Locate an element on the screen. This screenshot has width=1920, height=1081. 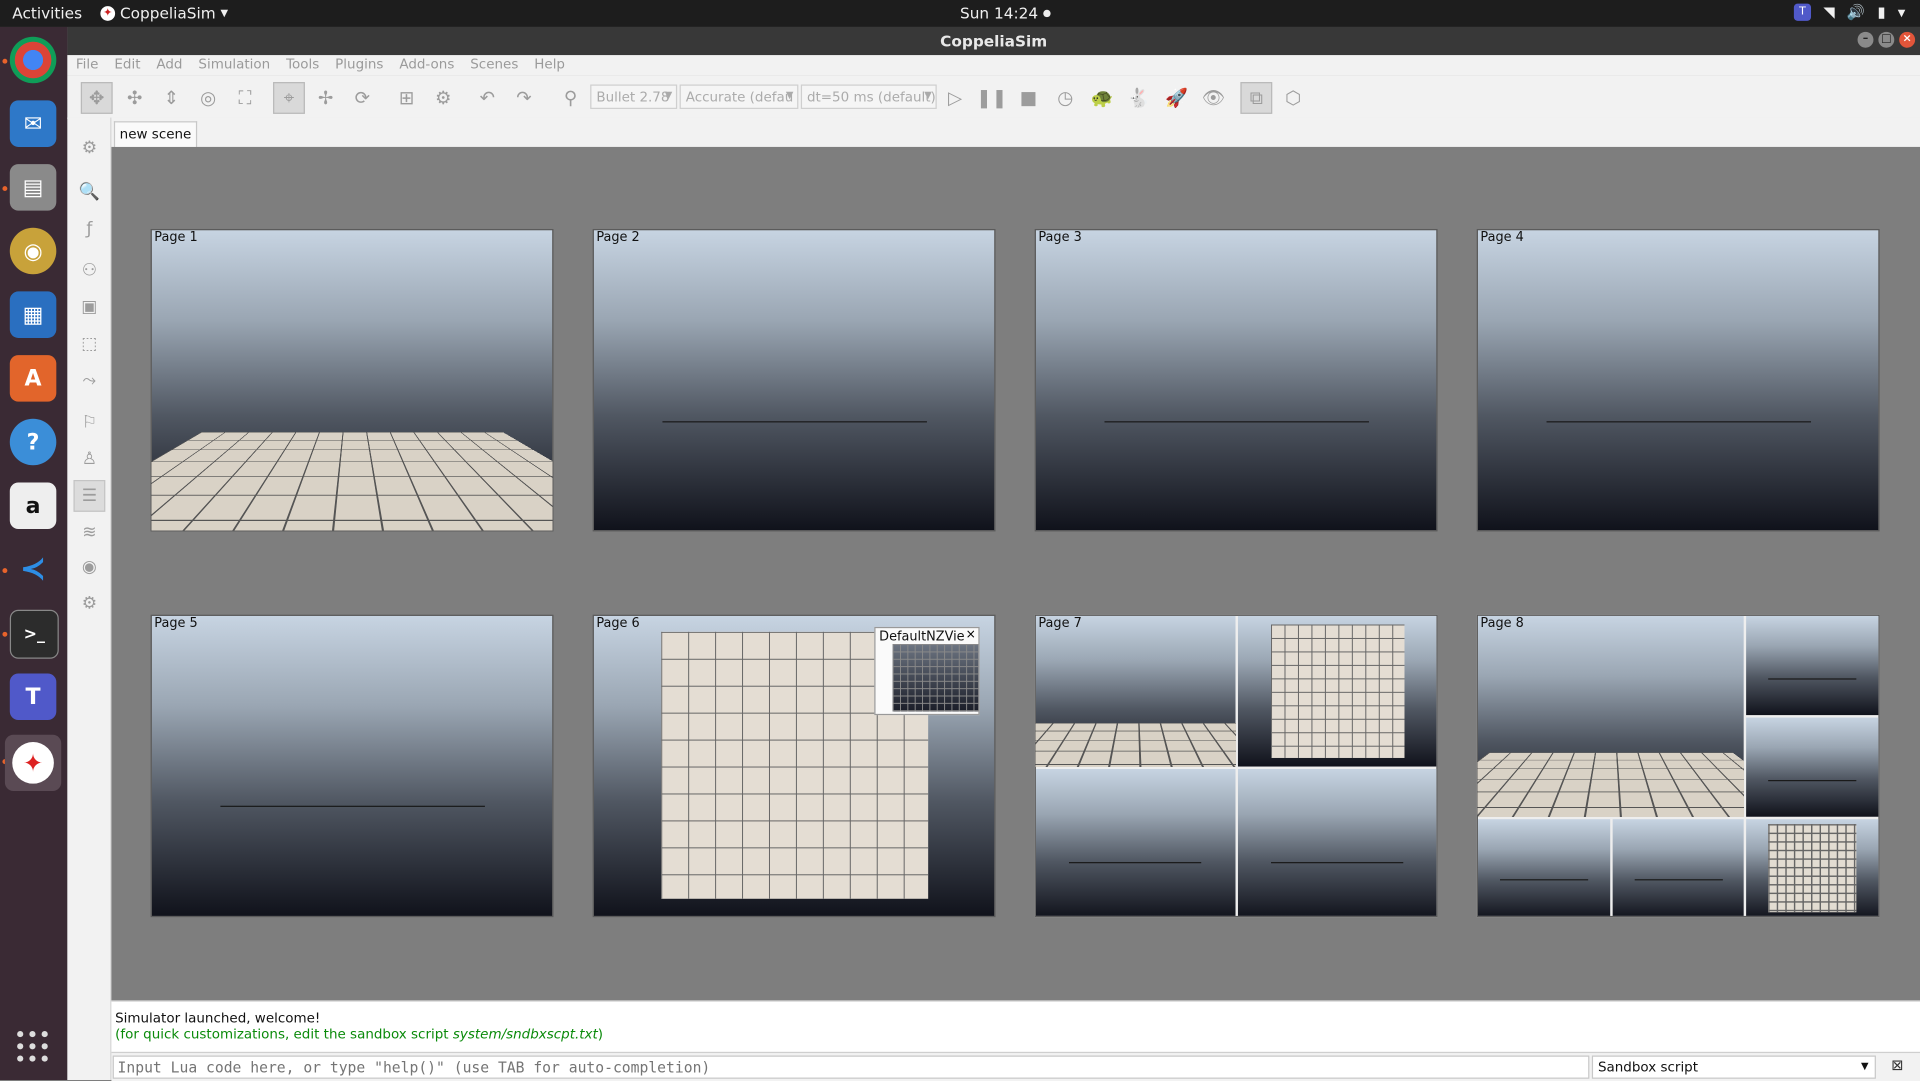
camera-angle-icon: ◎ is located at coordinates (208, 98).